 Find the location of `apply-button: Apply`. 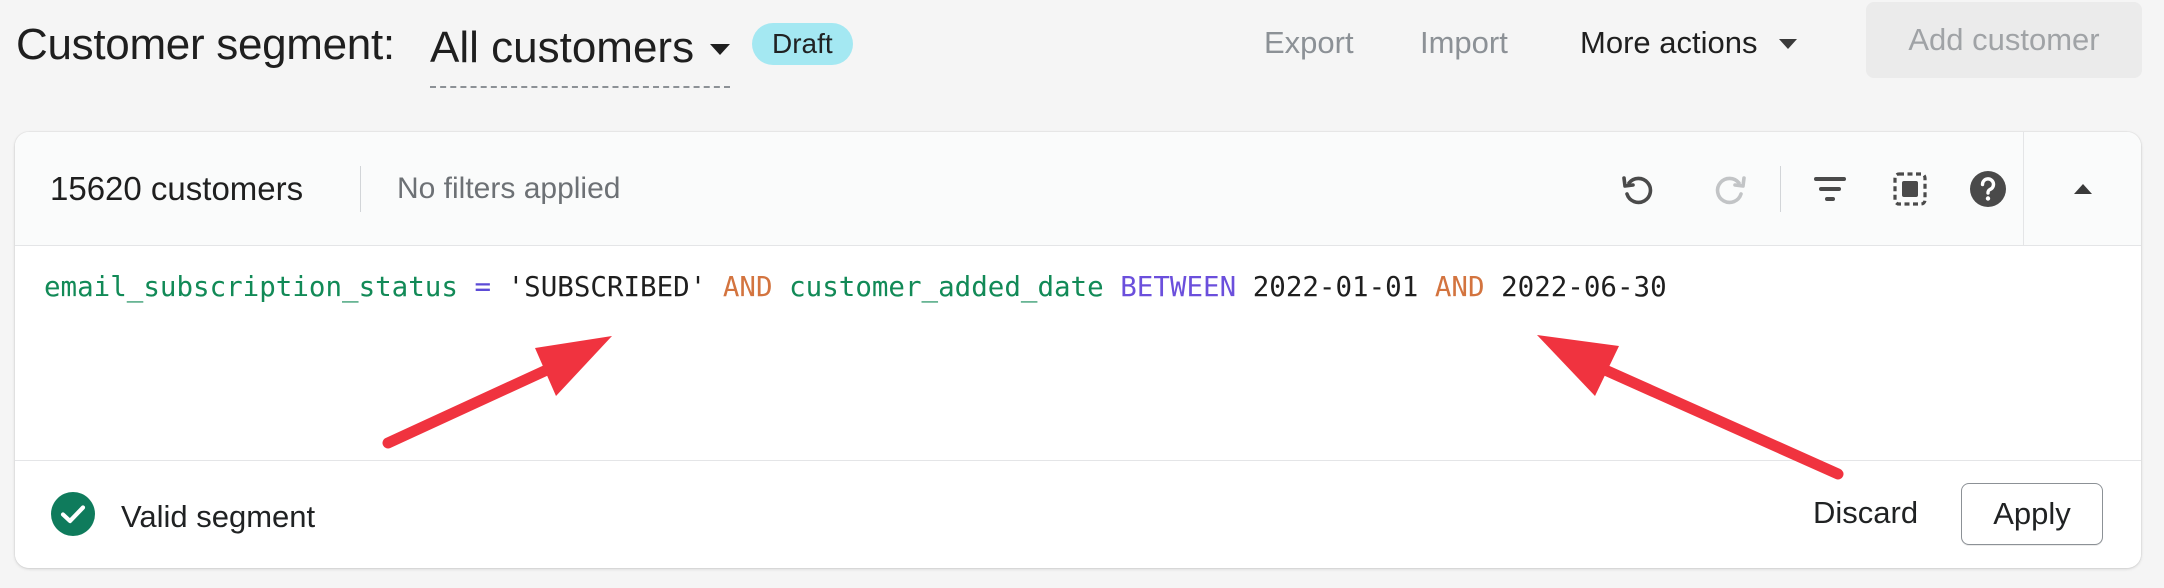

apply-button: Apply is located at coordinates (2032, 514).